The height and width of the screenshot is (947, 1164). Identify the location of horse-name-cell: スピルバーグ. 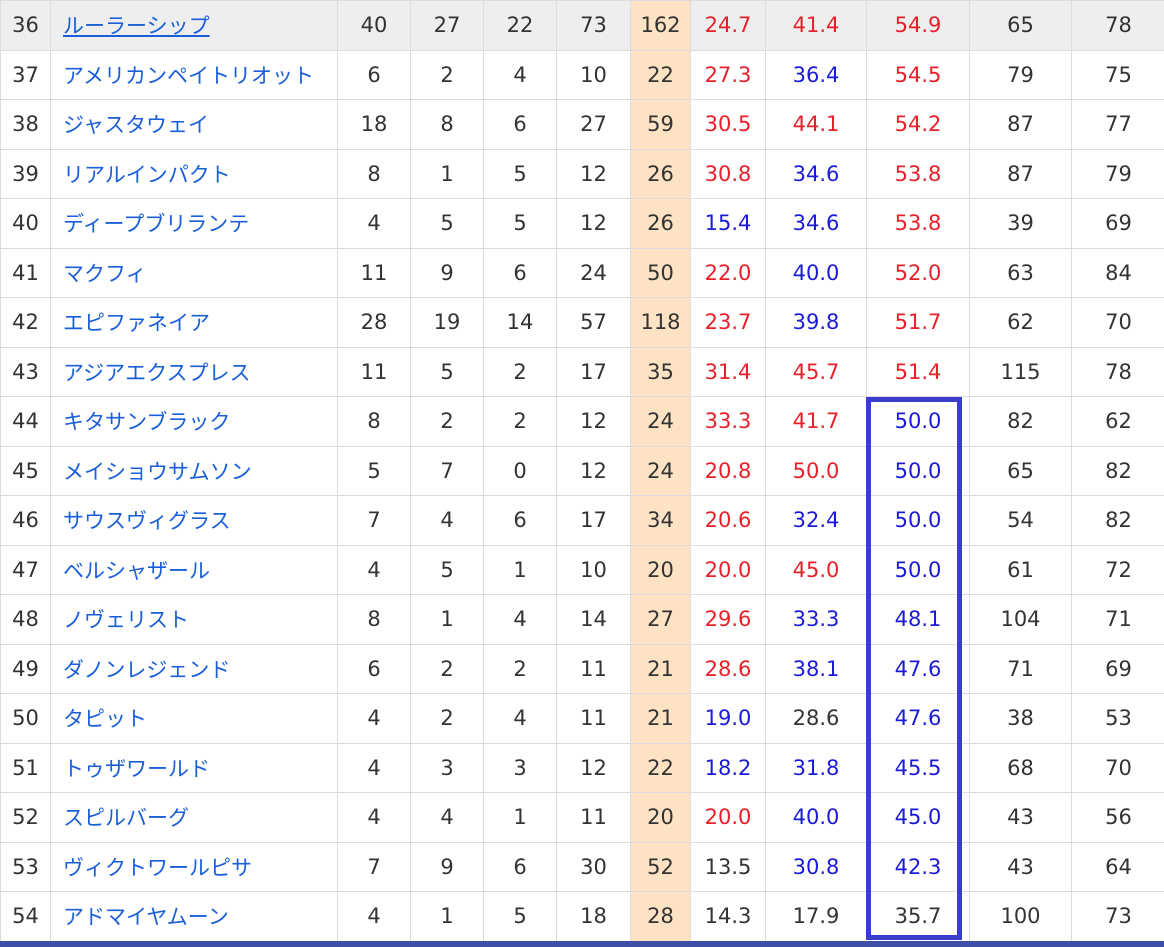
(194, 817).